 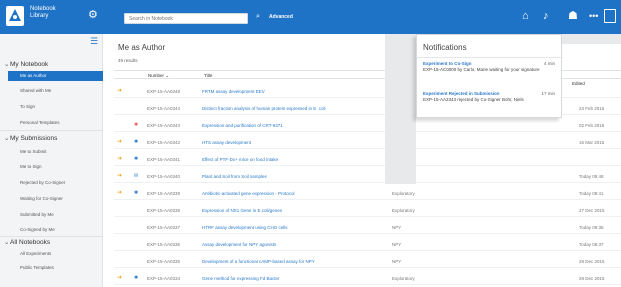 What do you see at coordinates (27, 242) in the screenshot?
I see `section-all-notebooks: ⌄All Notebooks` at bounding box center [27, 242].